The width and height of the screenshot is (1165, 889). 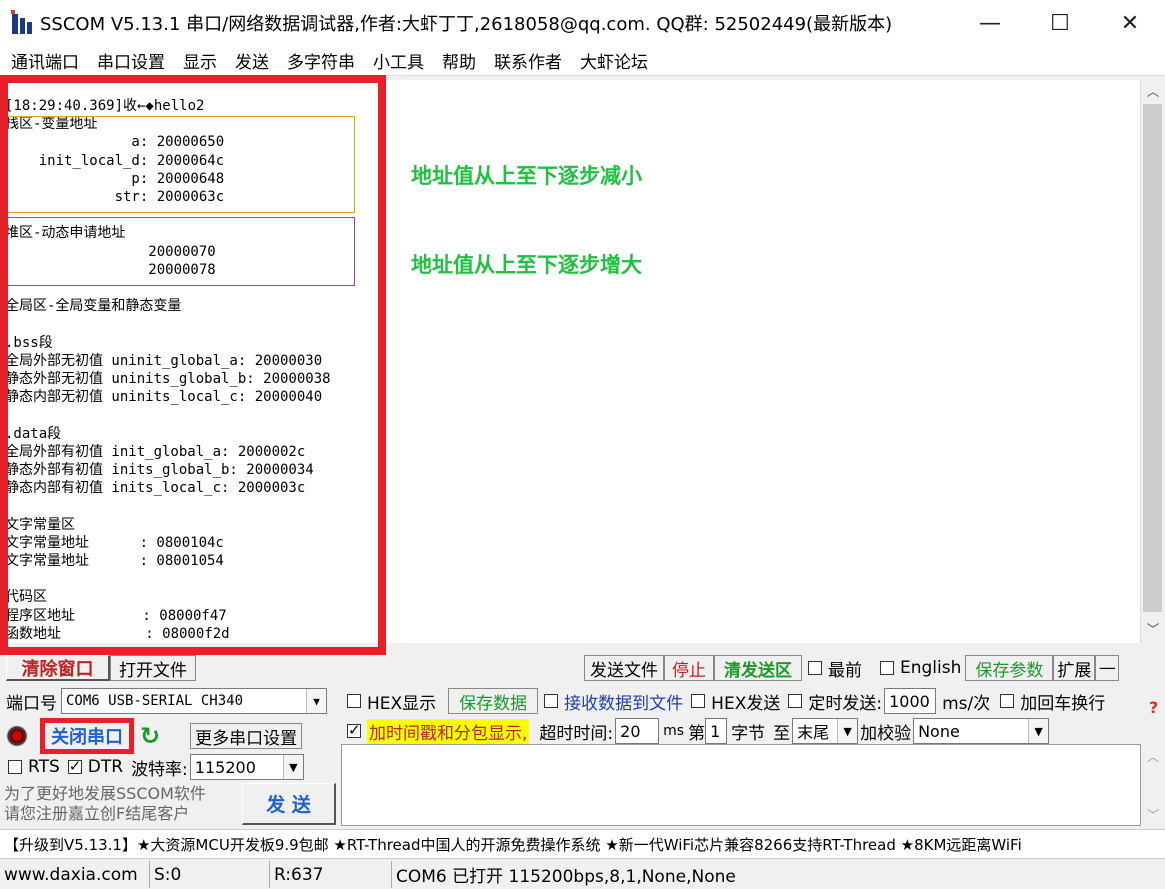 What do you see at coordinates (33, 433) in the screenshot?
I see `receive-line: .data段` at bounding box center [33, 433].